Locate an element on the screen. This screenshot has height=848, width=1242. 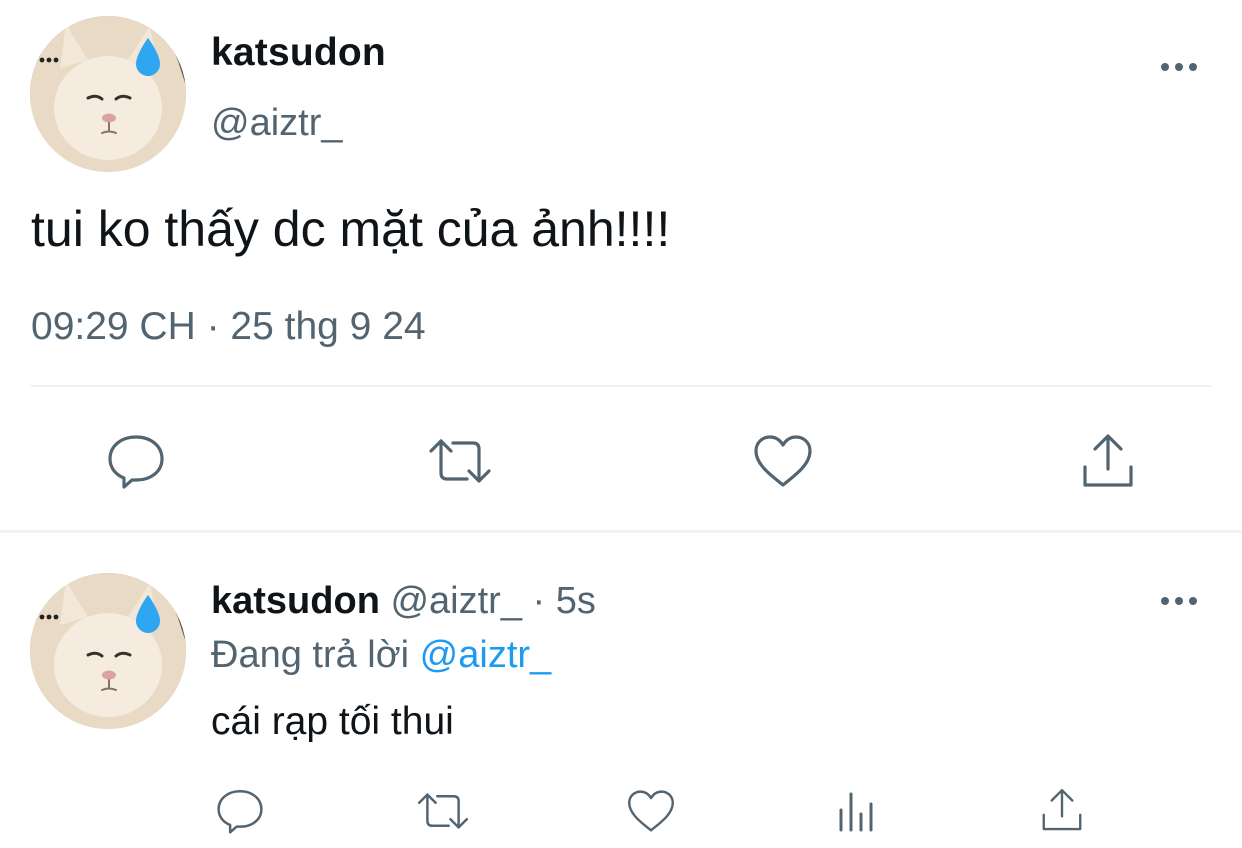
reply-header: katsudon @aiztr_ · 5s is located at coordinates (403, 601).